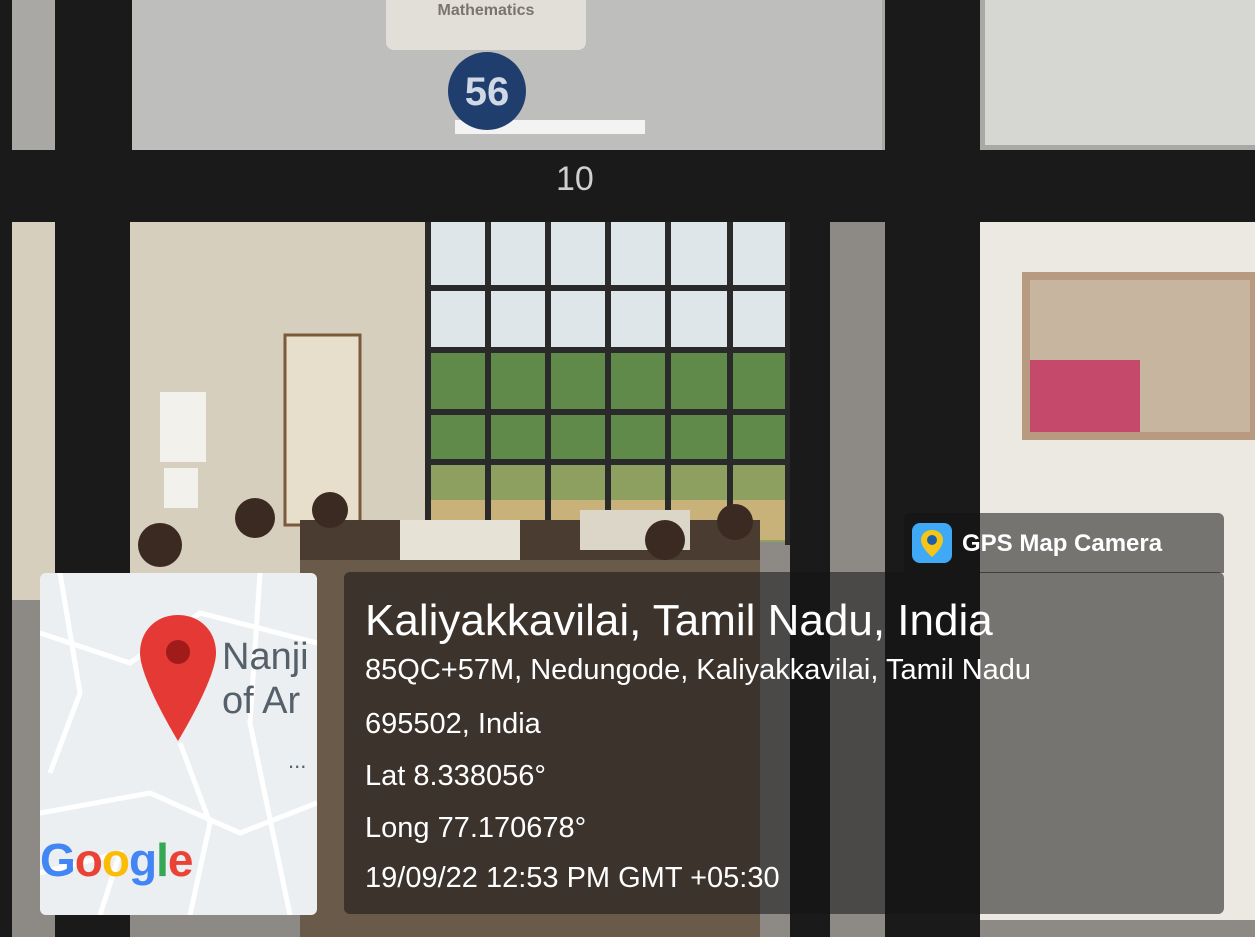  I want to click on address-line-2: 695502, India, so click(453, 724).